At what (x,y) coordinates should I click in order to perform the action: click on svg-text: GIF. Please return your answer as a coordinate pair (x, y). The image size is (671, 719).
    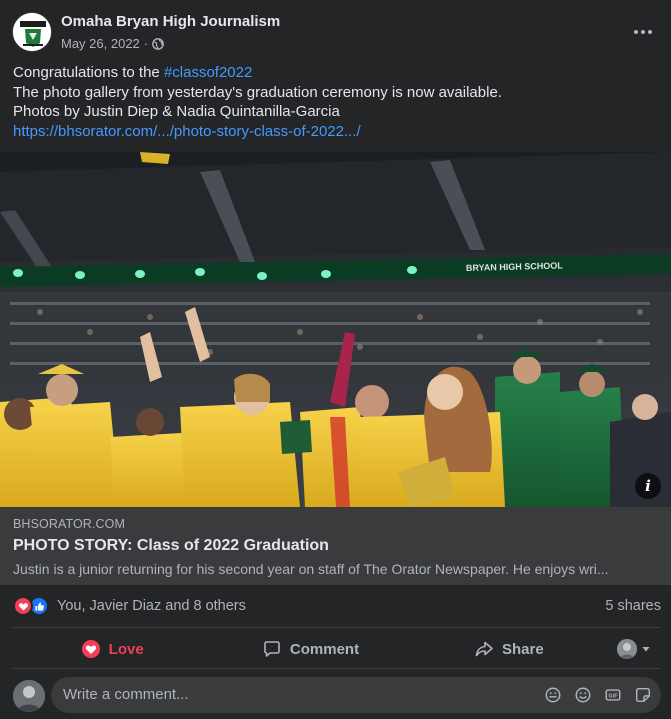
    Looking at the image, I should click on (614, 696).